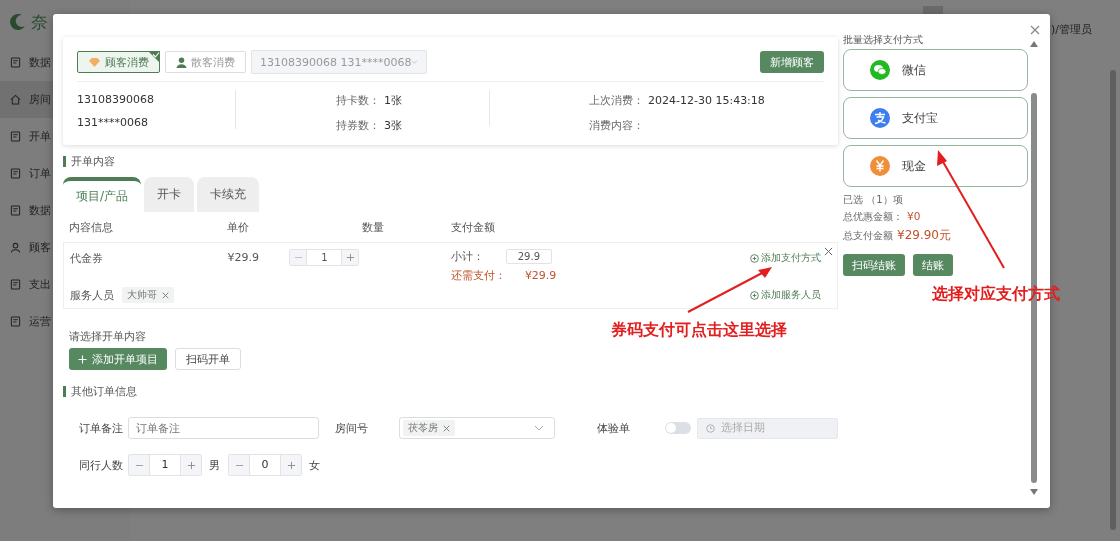 The image size is (1120, 541). What do you see at coordinates (478, 275) in the screenshot?
I see `due-label: 还需支付：` at bounding box center [478, 275].